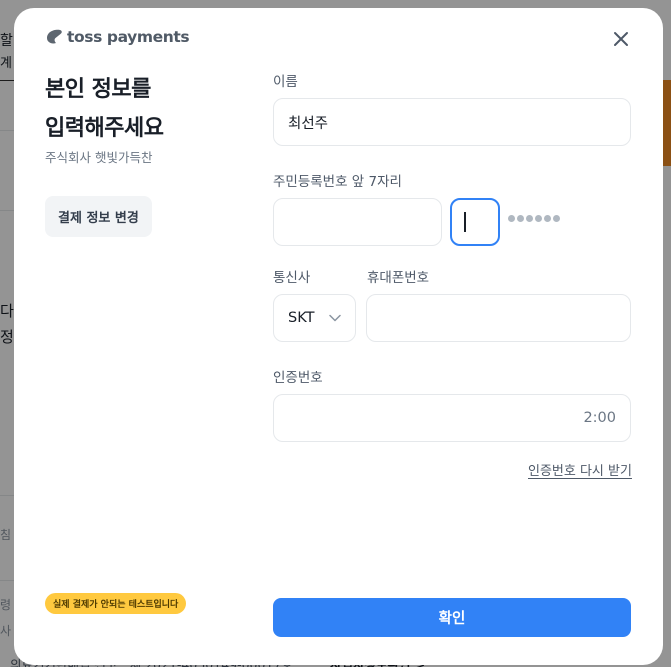 The height and width of the screenshot is (667, 671). I want to click on close-button, so click(621, 39).